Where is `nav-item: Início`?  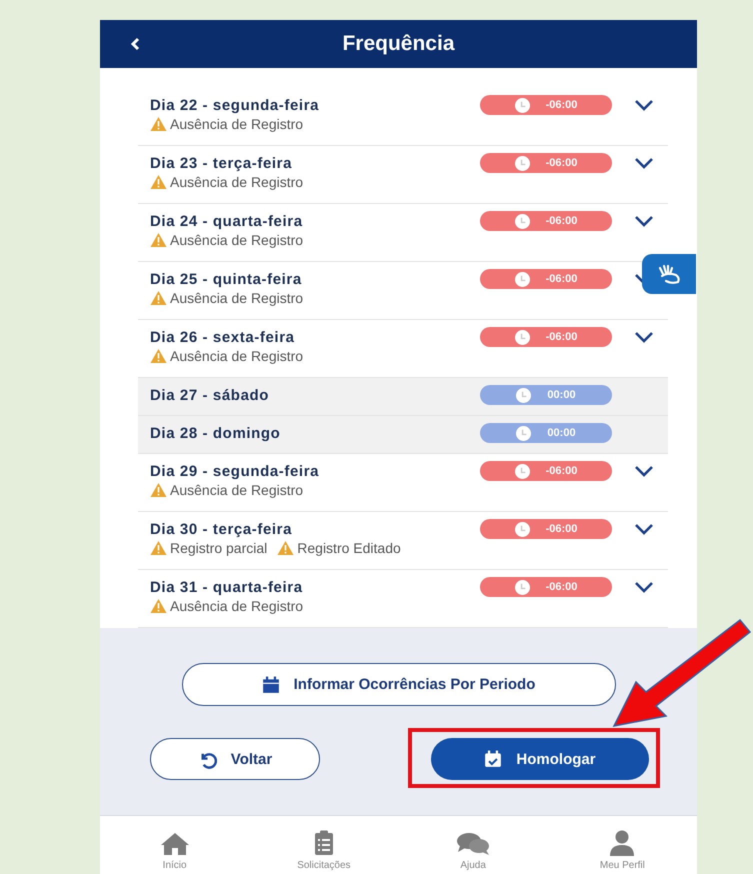
nav-item: Início is located at coordinates (175, 845).